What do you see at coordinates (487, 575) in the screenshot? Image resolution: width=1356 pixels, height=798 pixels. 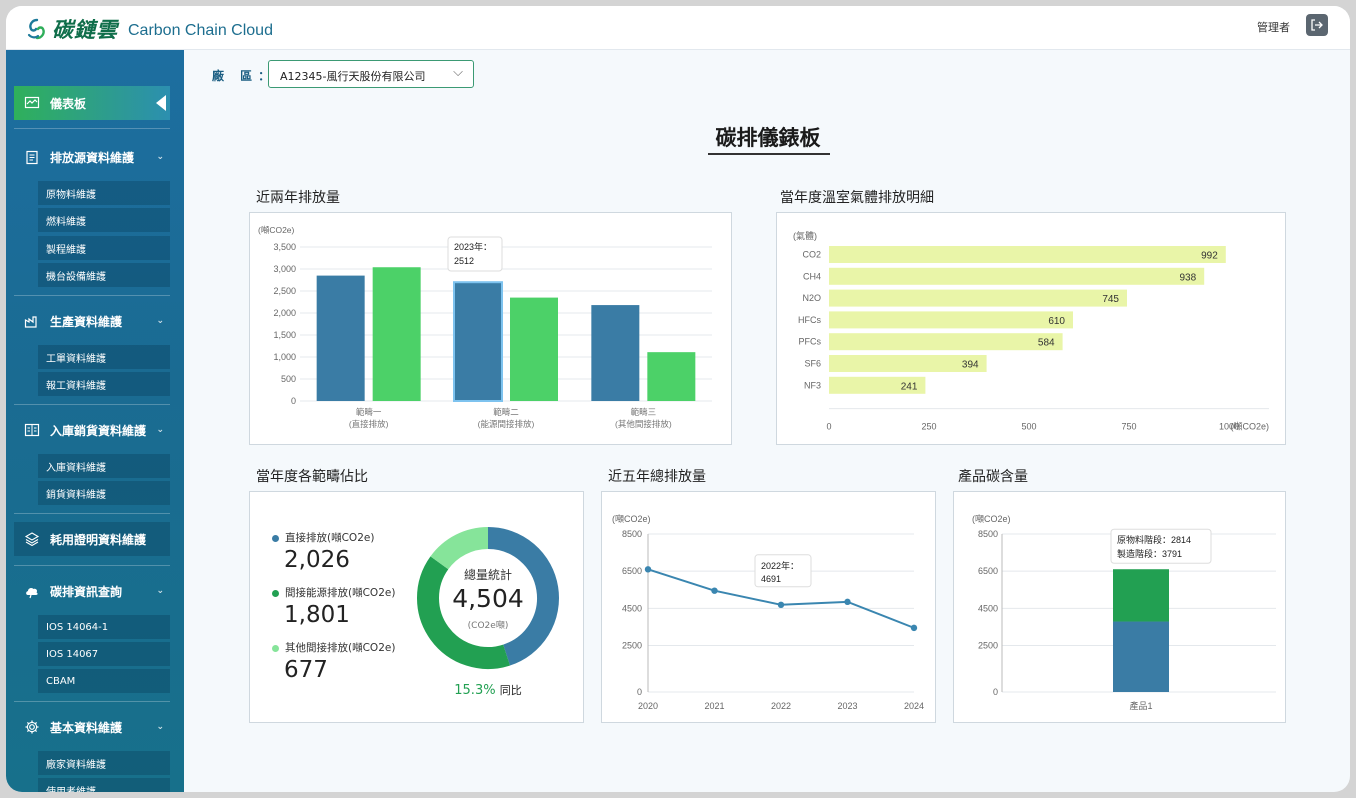 I see `donut-center-title: 總量統計` at bounding box center [487, 575].